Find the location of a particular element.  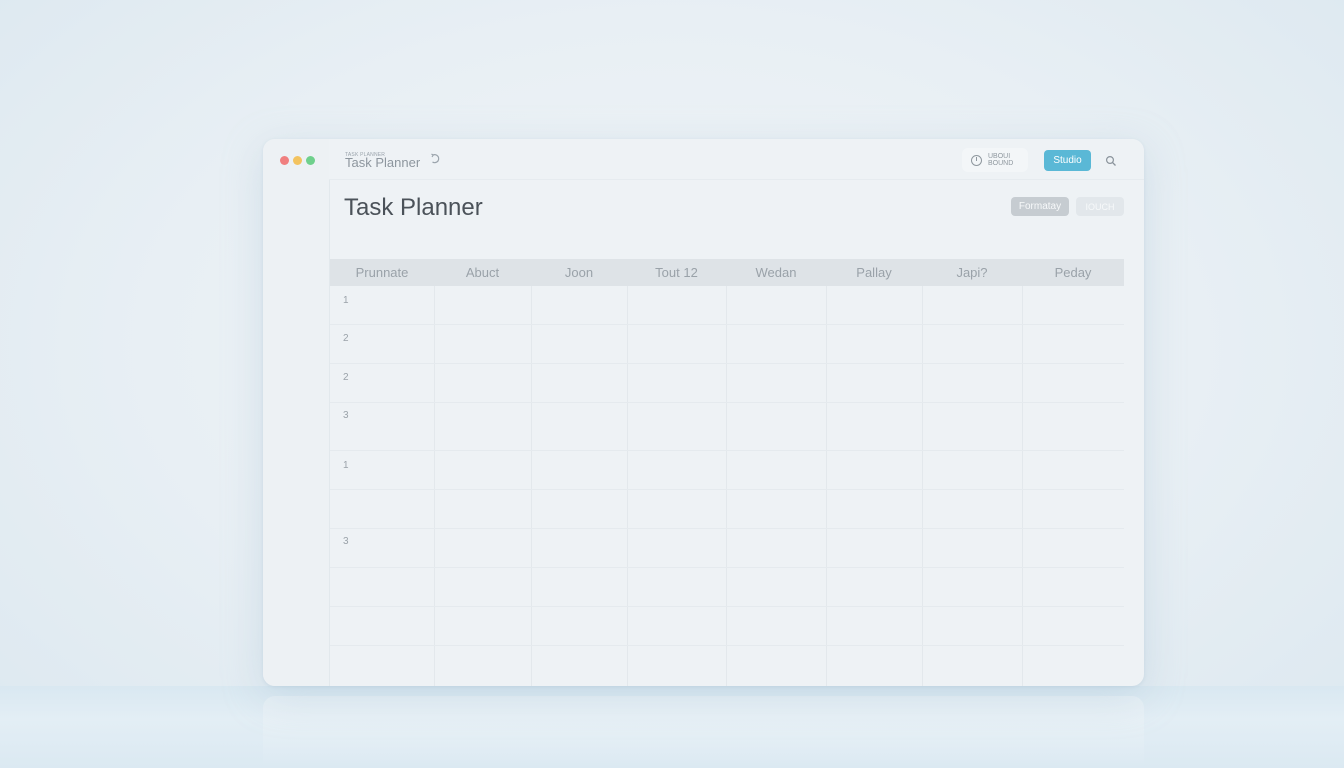

page-title: Task Planner is located at coordinates (413, 207).